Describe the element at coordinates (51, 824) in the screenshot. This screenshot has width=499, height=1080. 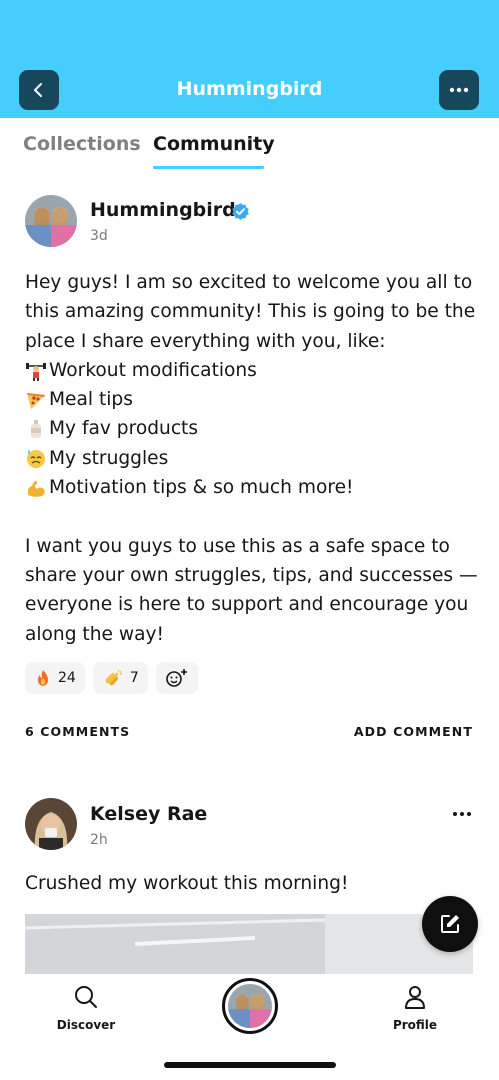
I see `commenter-avatar` at that location.